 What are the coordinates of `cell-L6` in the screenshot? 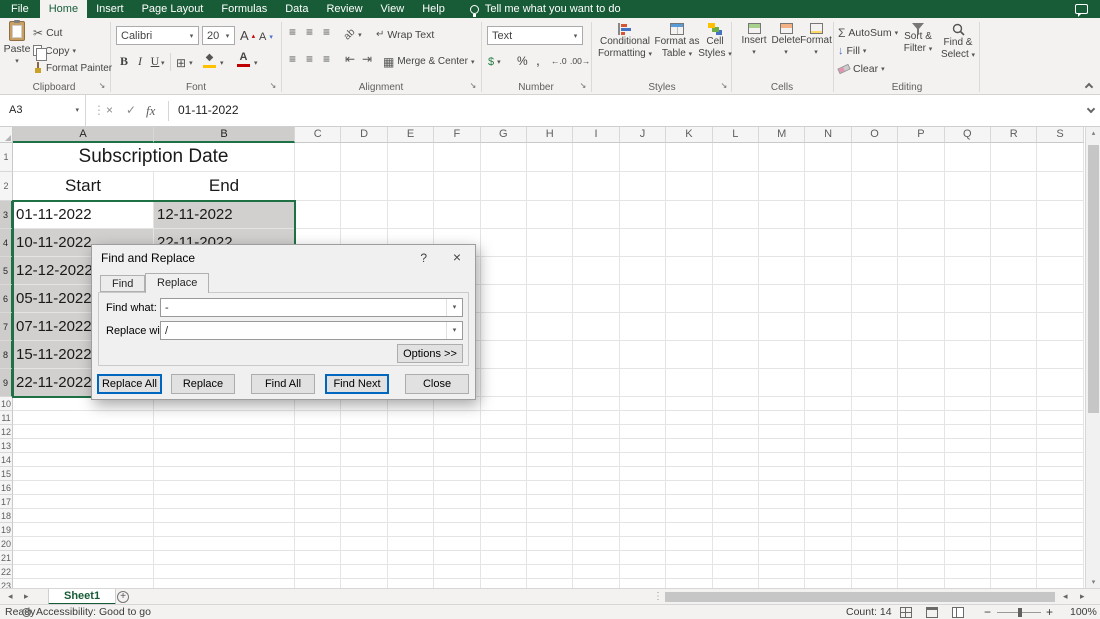 It's located at (735, 299).